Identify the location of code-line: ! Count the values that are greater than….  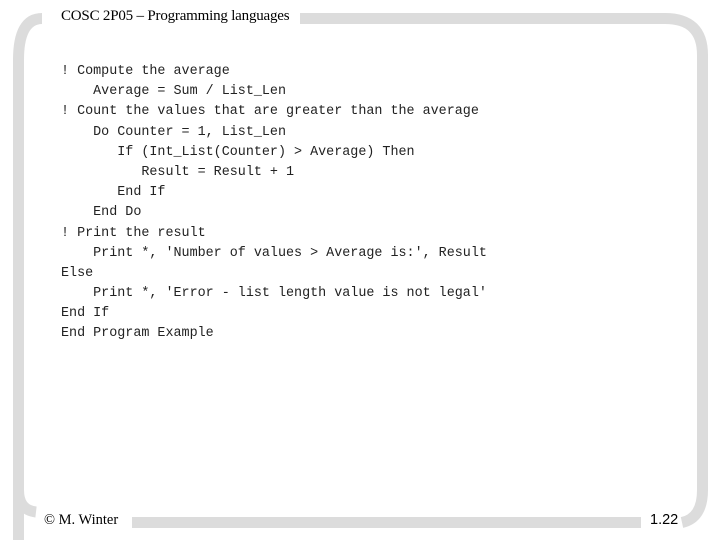
(270, 112).